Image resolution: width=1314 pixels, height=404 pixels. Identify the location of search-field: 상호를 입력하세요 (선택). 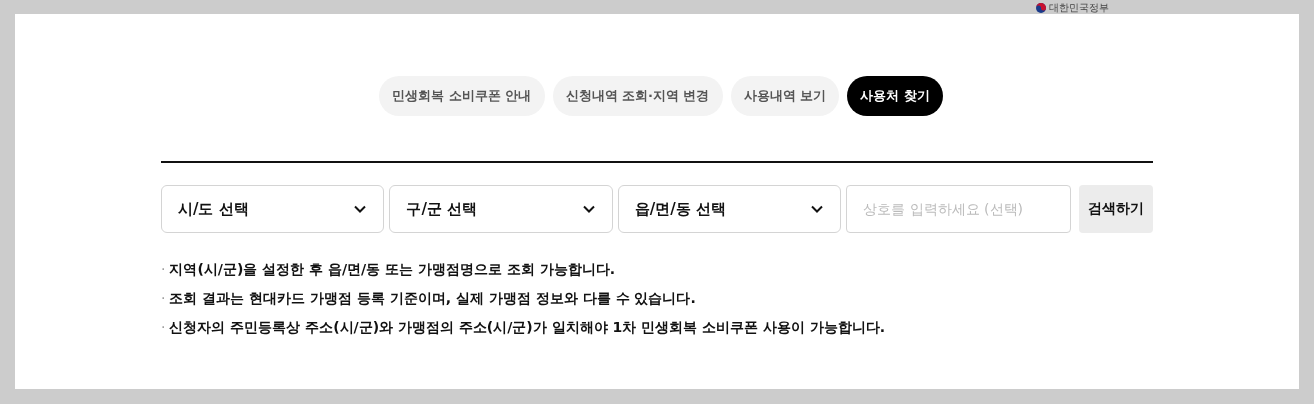
(958, 209).